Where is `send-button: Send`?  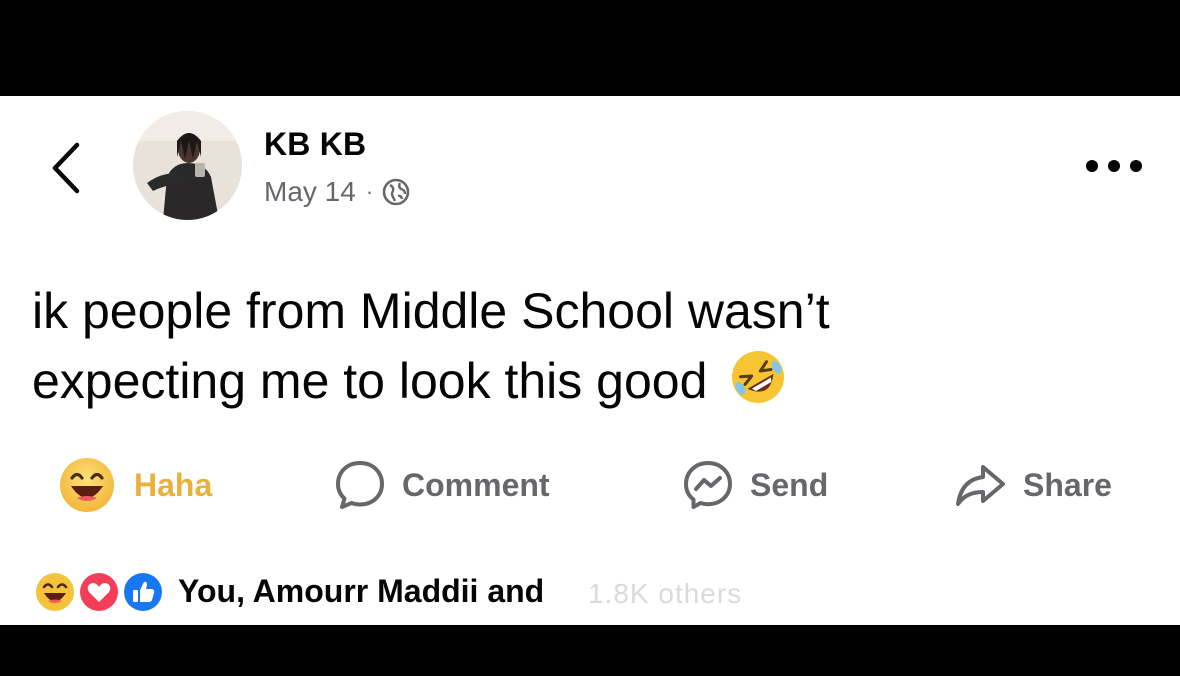 send-button: Send is located at coordinates (754, 485).